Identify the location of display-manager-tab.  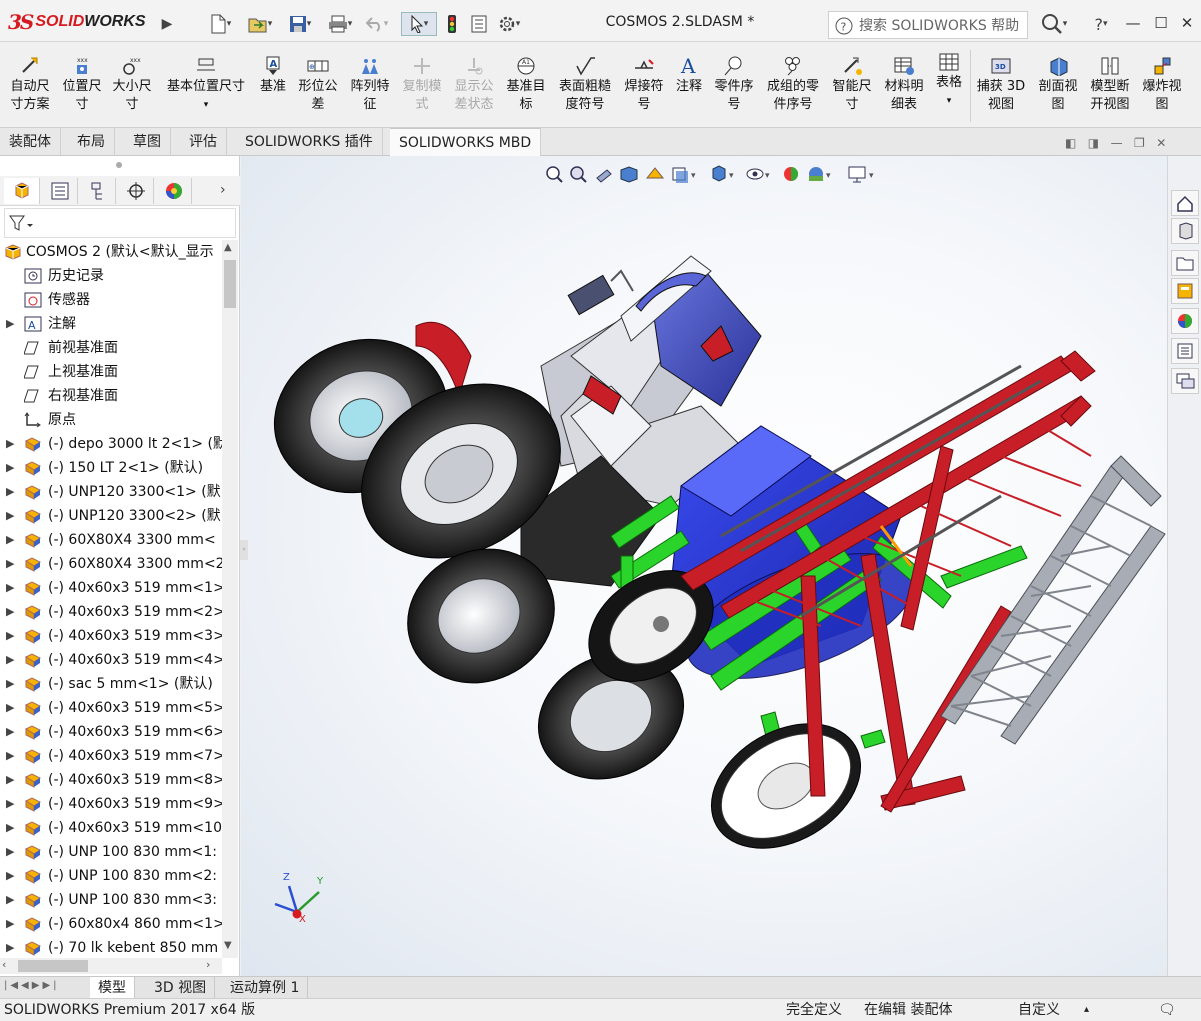
(174, 191).